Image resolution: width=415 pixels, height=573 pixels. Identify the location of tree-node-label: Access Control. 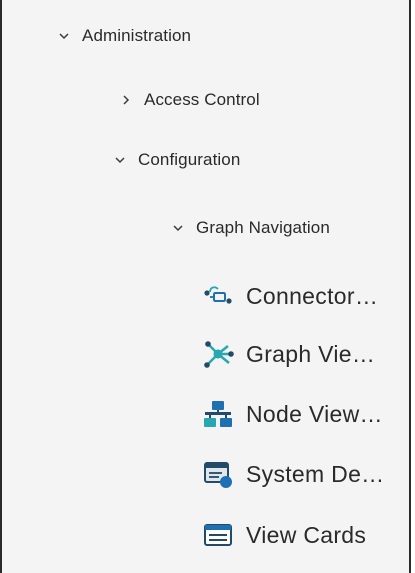
(202, 99).